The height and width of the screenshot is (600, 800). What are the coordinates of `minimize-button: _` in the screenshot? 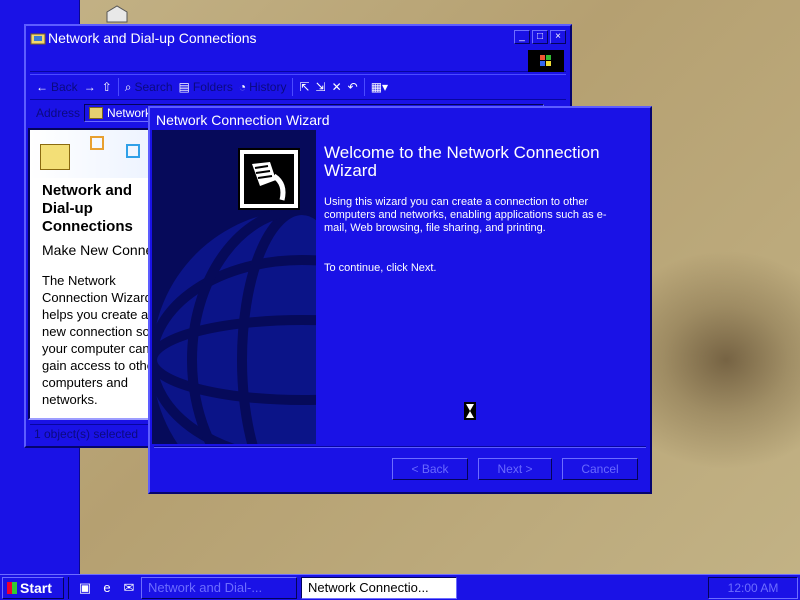 It's located at (522, 37).